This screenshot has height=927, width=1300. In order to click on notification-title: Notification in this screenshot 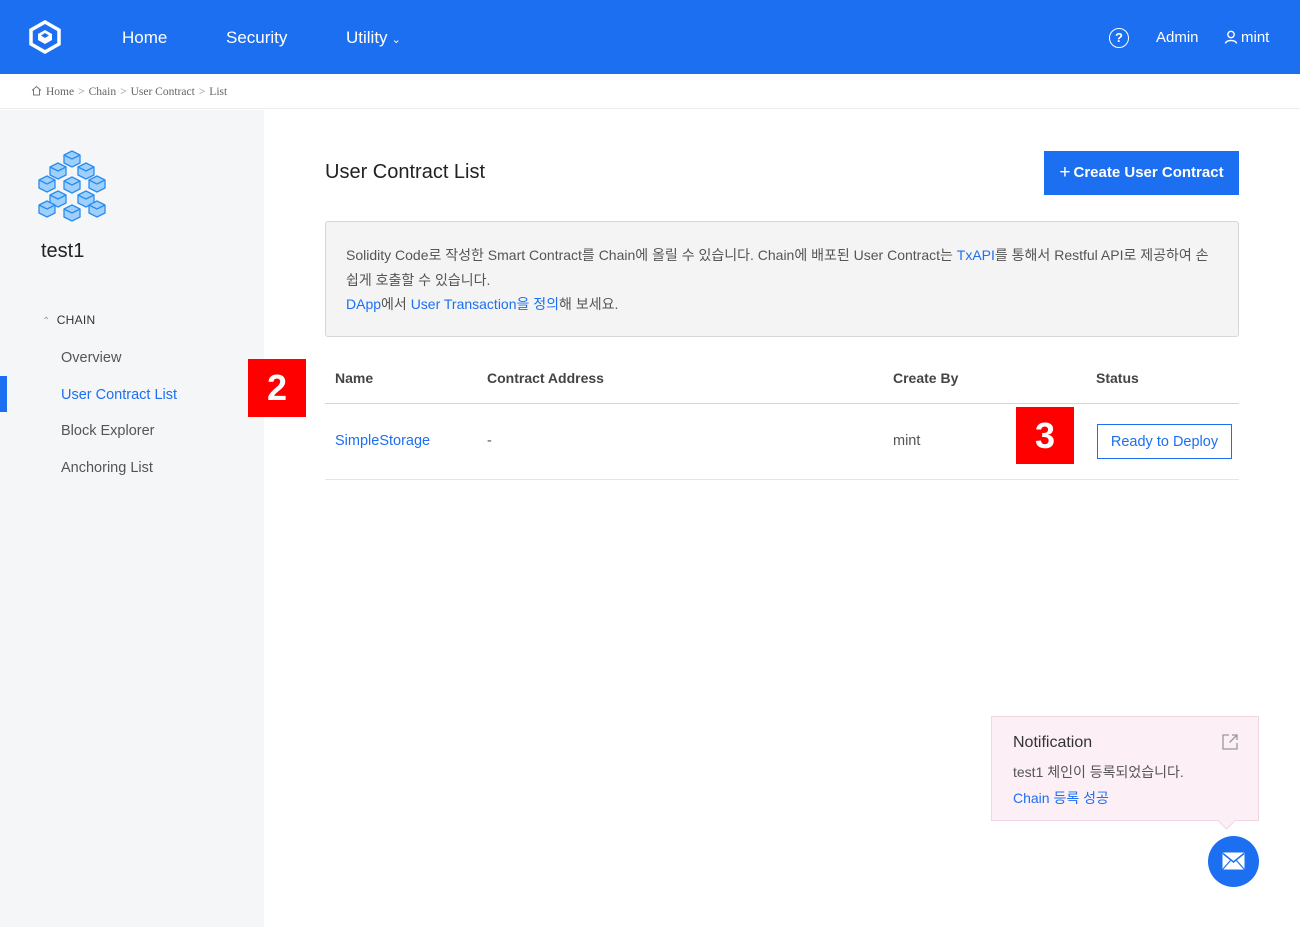, I will do `click(1053, 742)`.